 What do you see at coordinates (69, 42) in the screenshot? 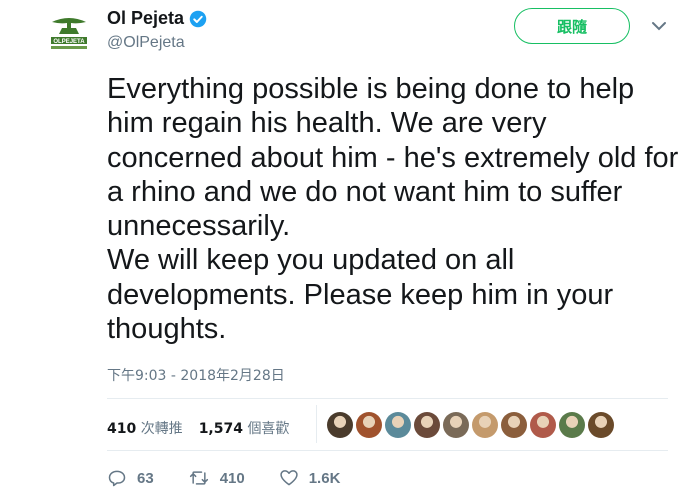
I see `avatar-logo-text: OLPEJETA` at bounding box center [69, 42].